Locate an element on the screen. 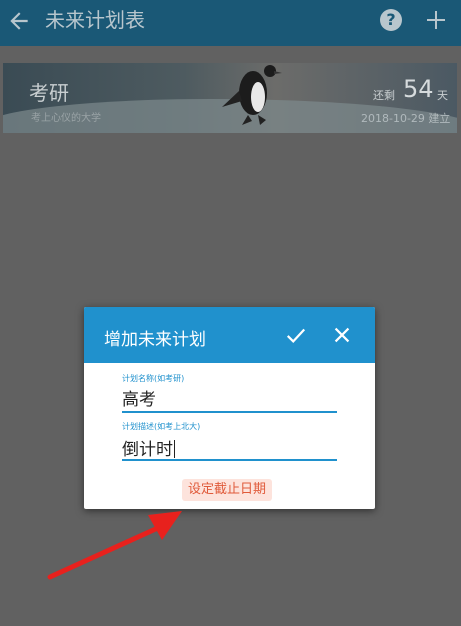  text-cursor is located at coordinates (174, 449).